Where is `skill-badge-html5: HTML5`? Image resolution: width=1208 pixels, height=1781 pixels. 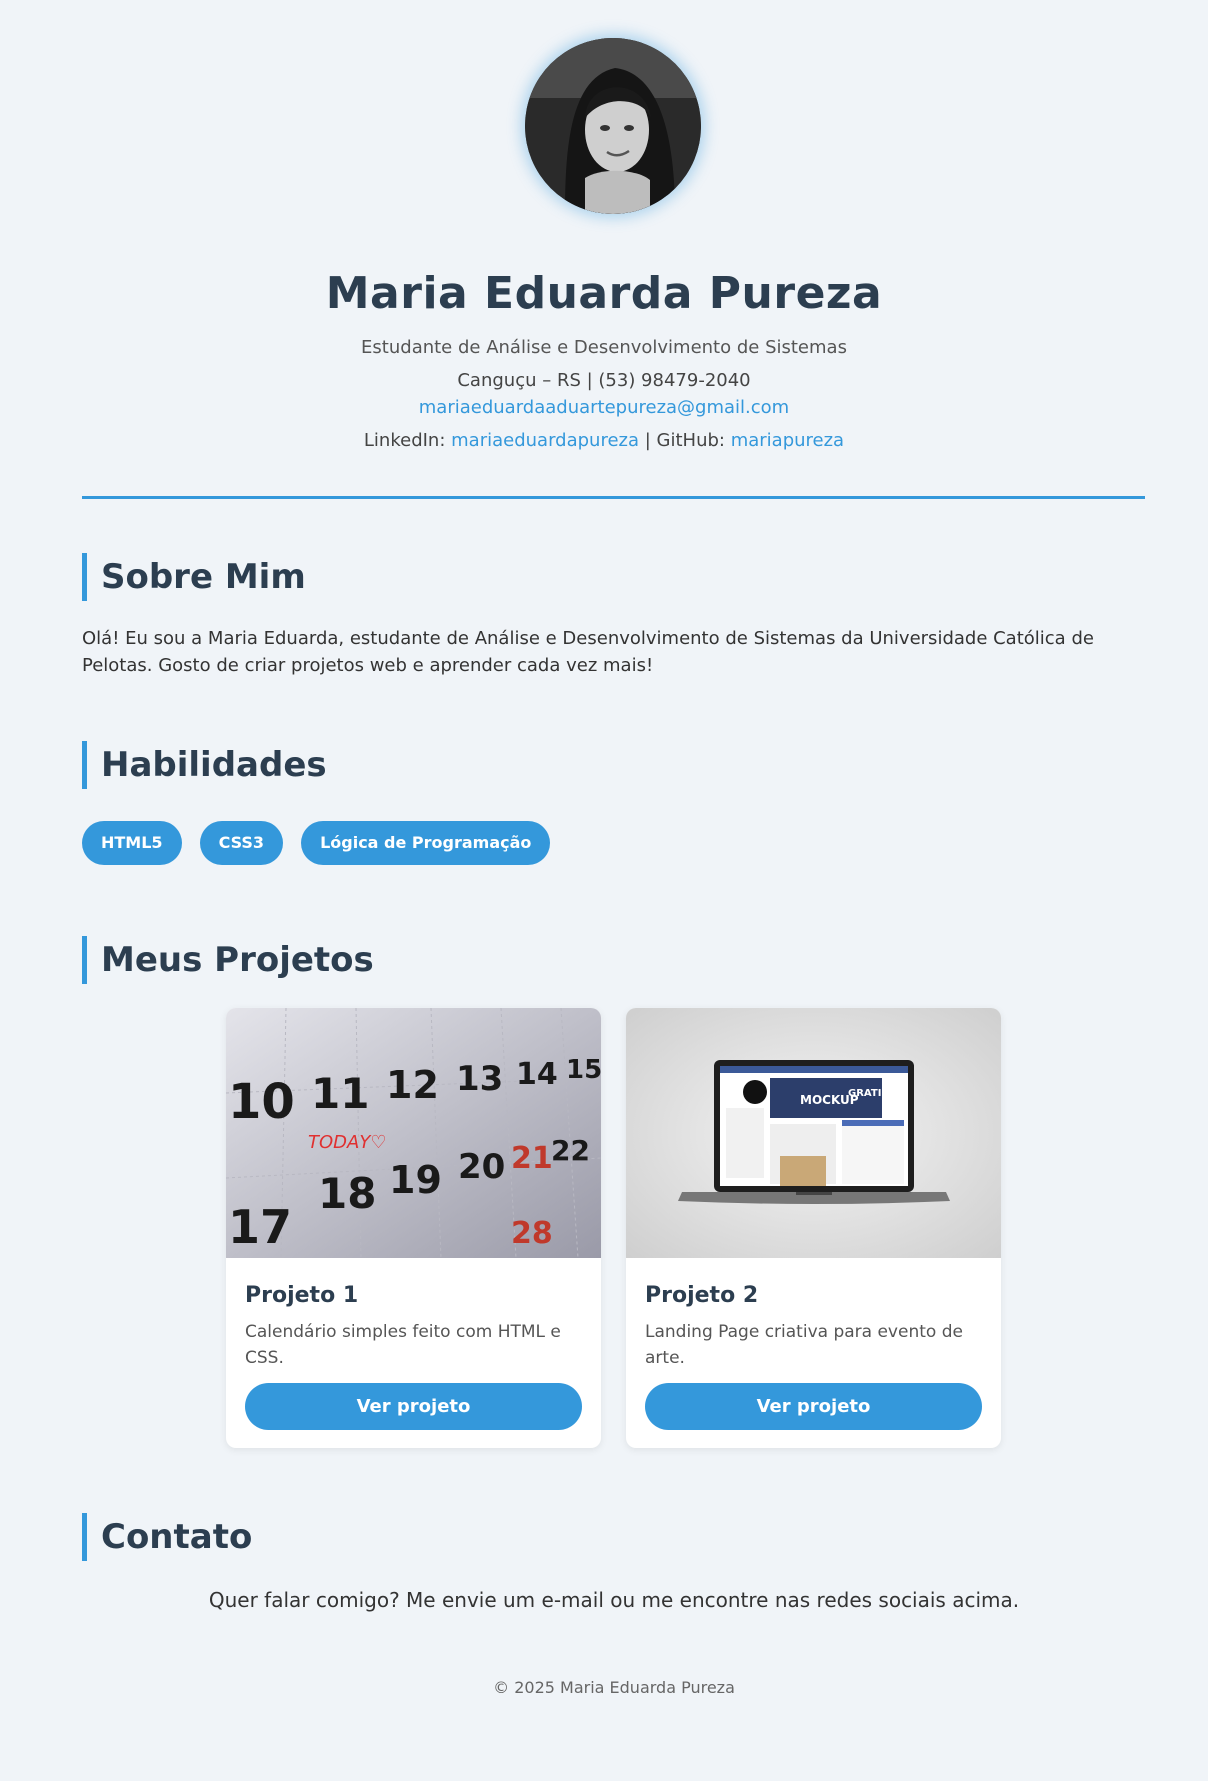 skill-badge-html5: HTML5 is located at coordinates (132, 843).